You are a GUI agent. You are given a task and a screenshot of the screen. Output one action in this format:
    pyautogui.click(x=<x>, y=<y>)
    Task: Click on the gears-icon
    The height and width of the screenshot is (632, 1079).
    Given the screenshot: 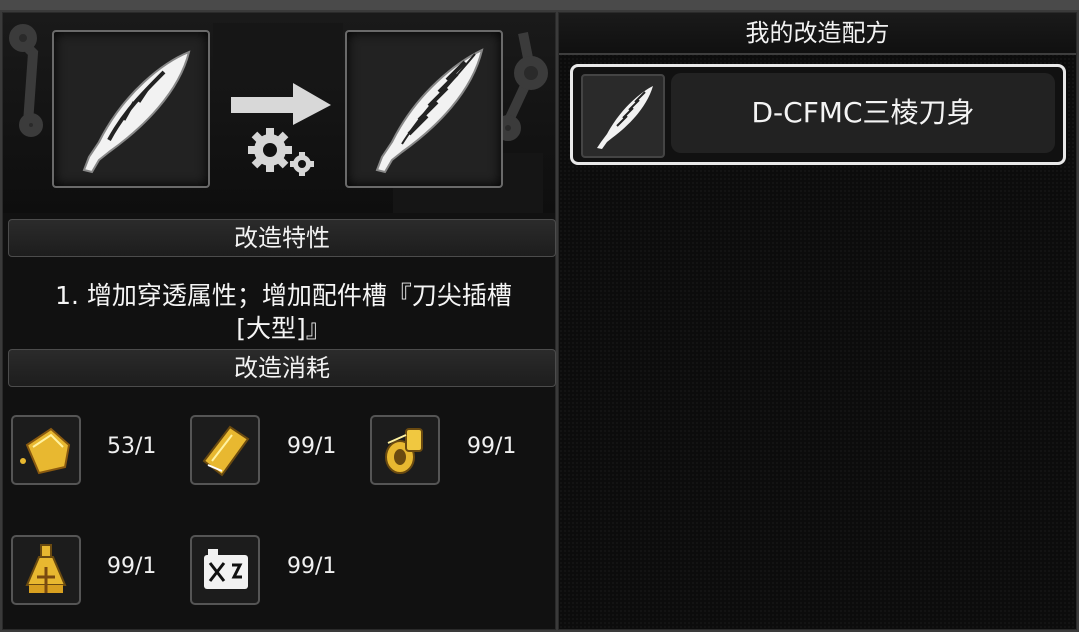 What is the action you would take?
    pyautogui.click(x=281, y=152)
    